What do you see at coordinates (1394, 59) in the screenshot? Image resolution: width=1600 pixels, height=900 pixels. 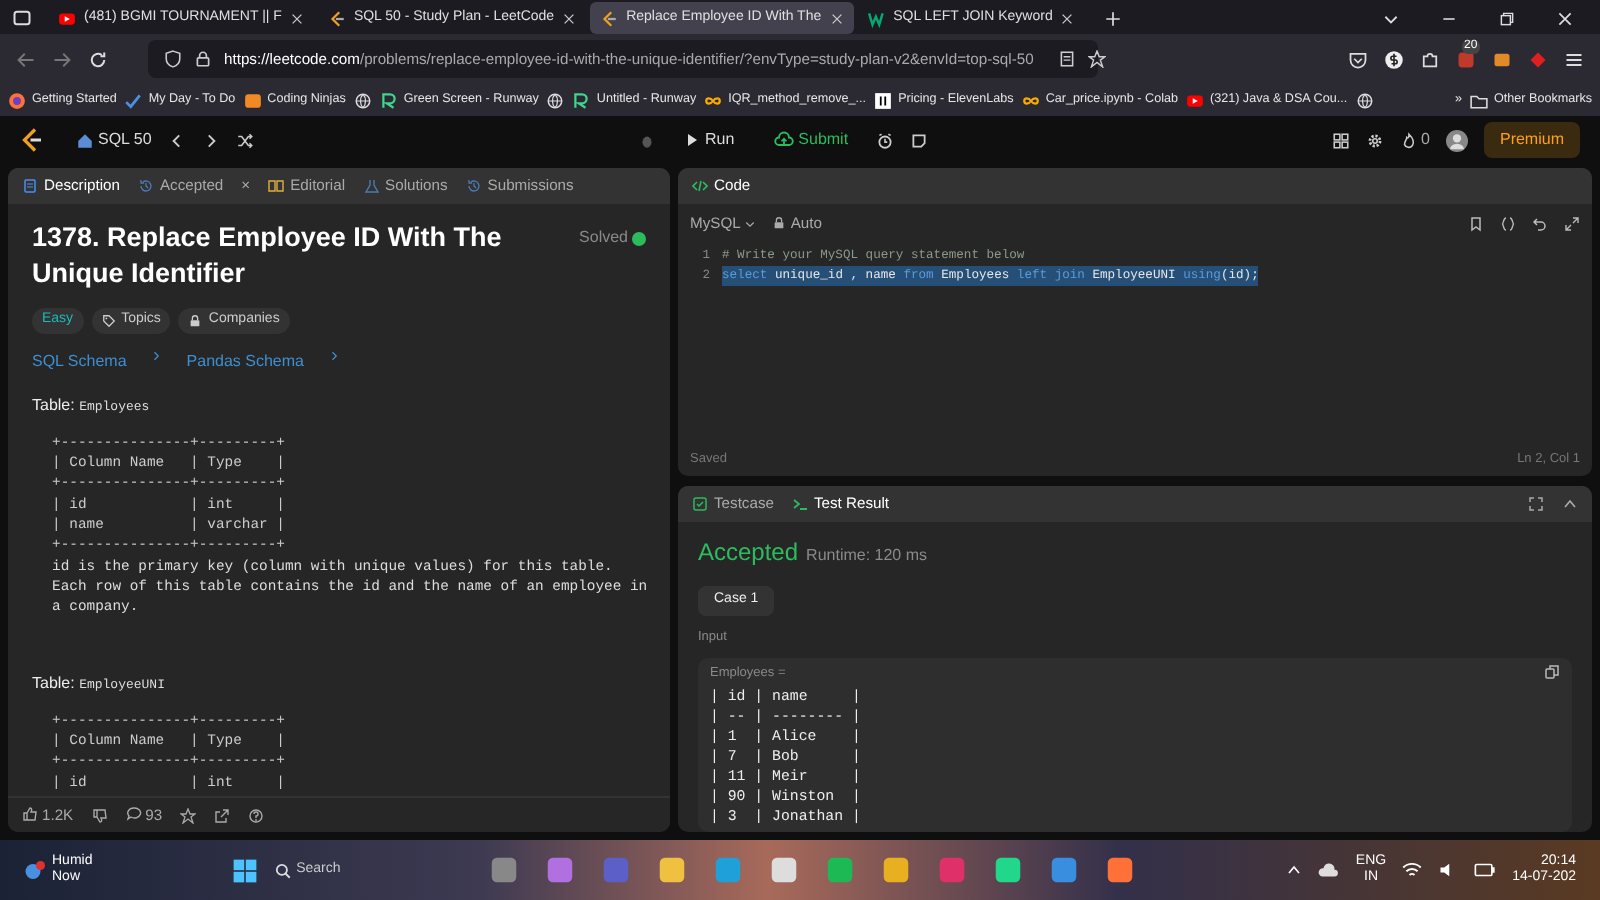 I see `dollar-extension-icon` at bounding box center [1394, 59].